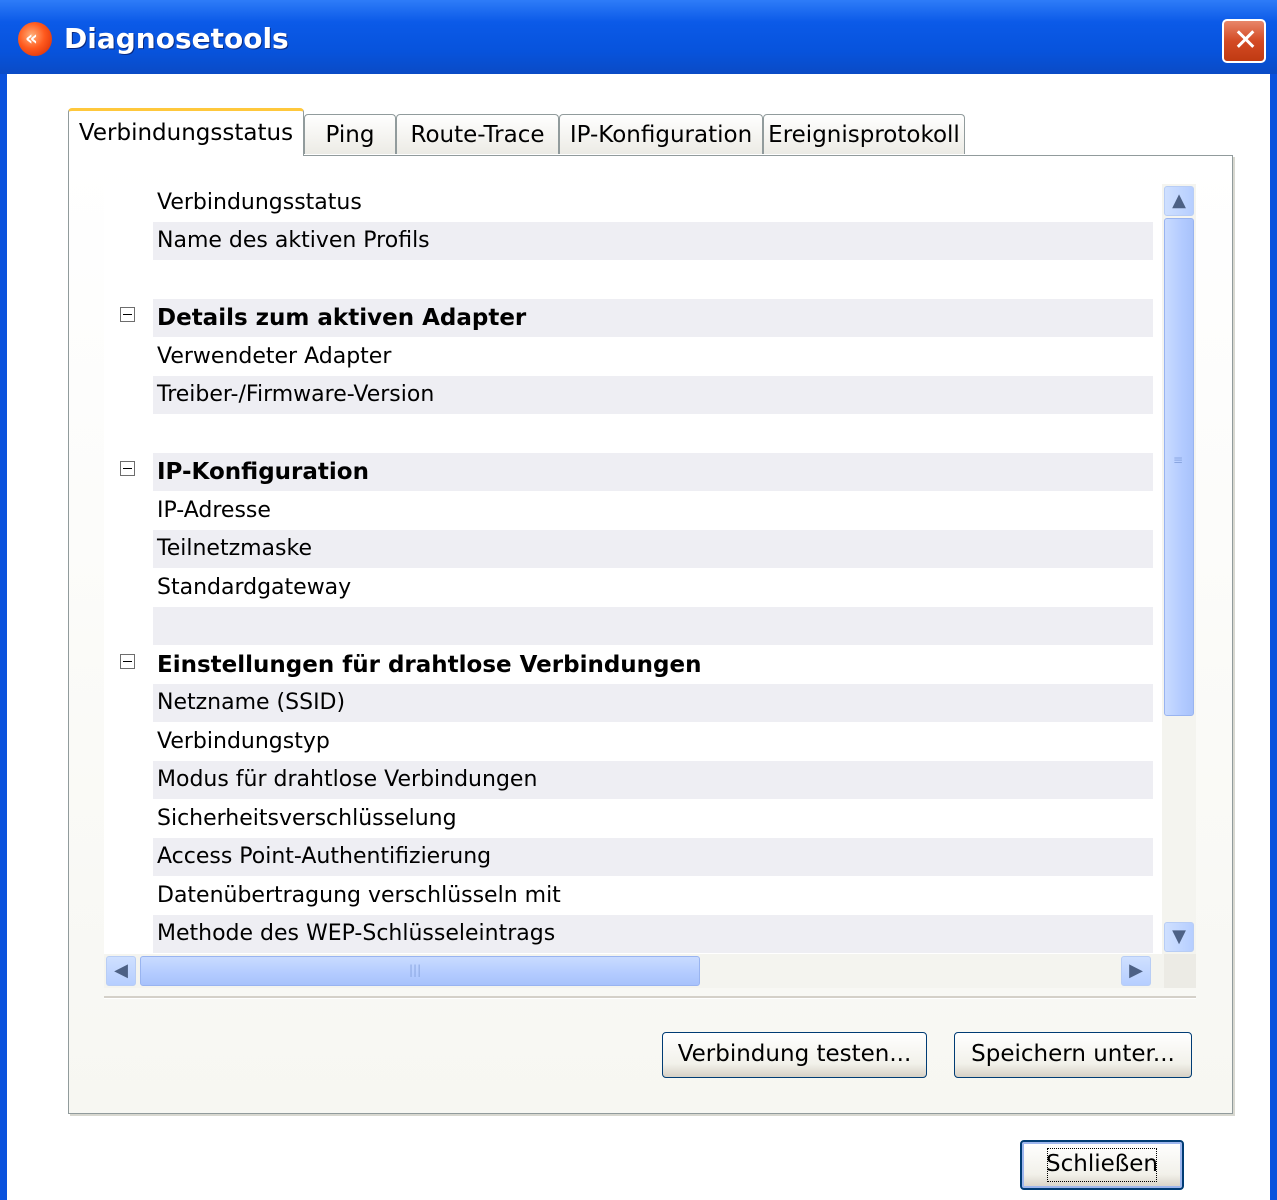 This screenshot has height=1200, width=1277. Describe the element at coordinates (638, 37) in the screenshot. I see `title-bar: « Diagnosetools ✕` at that location.